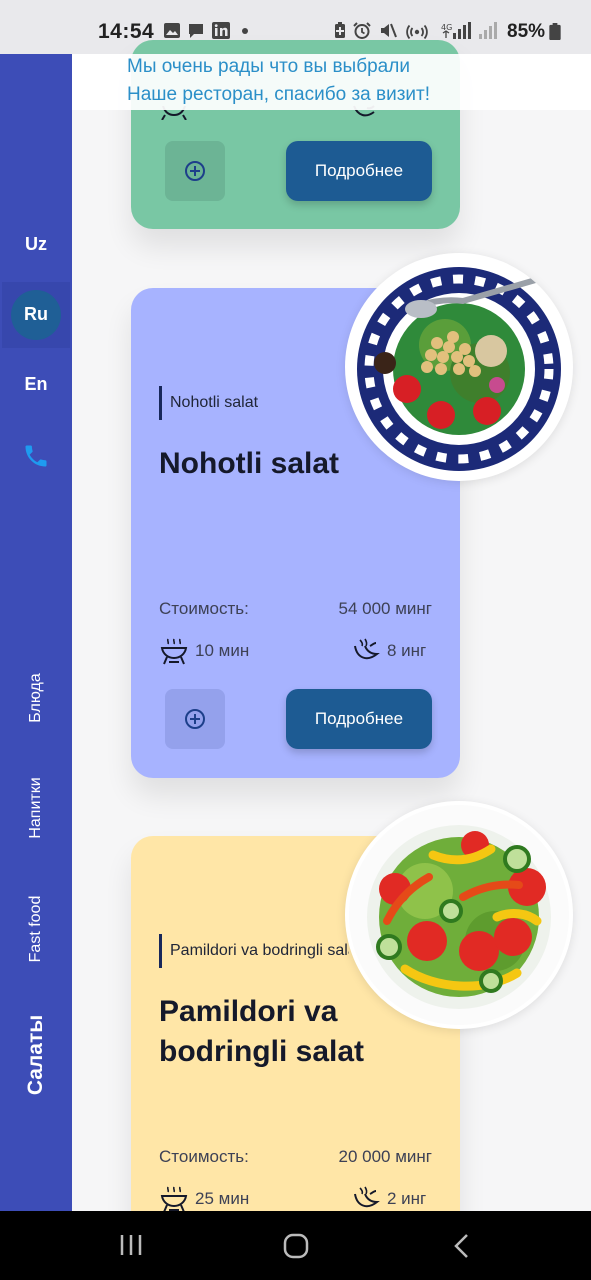  Describe the element at coordinates (36, 632) in the screenshot. I see `sidebar: Uz Ru En Блюда Напитки Fast food Салаты` at that location.